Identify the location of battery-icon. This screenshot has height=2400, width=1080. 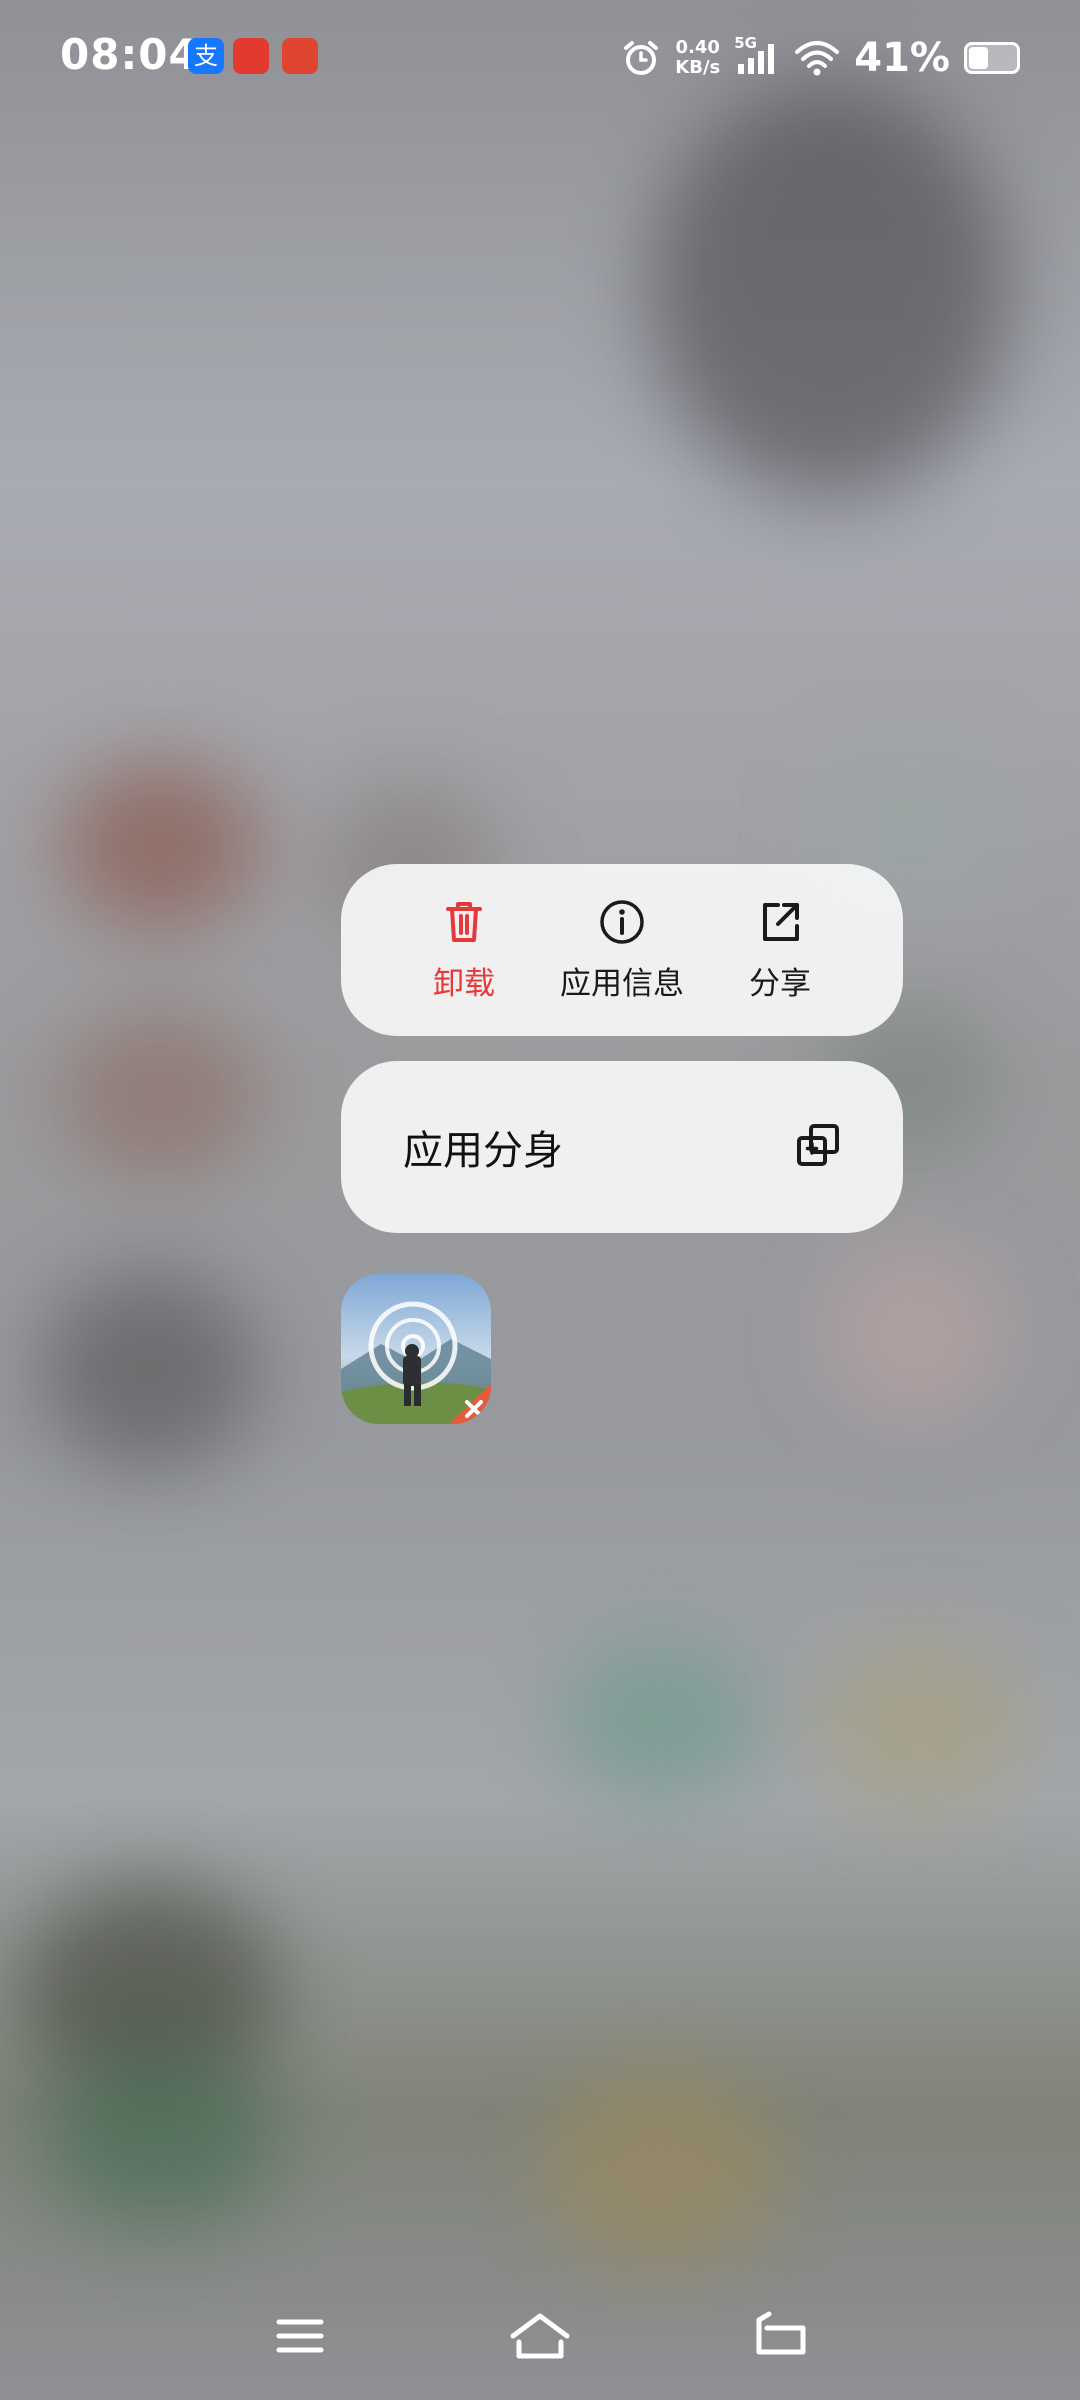
(992, 58).